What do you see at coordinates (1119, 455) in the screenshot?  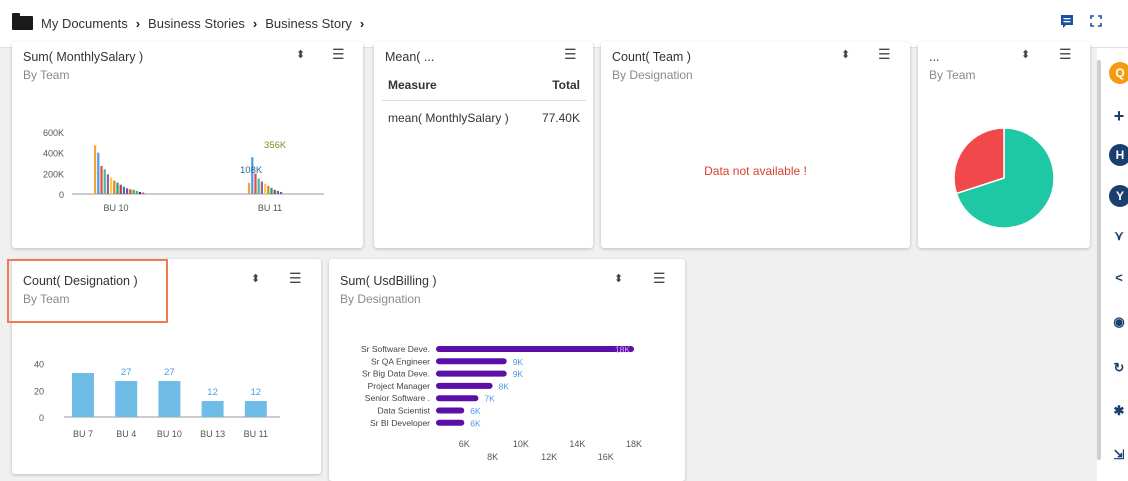 I see `export-icon: ⇲` at bounding box center [1119, 455].